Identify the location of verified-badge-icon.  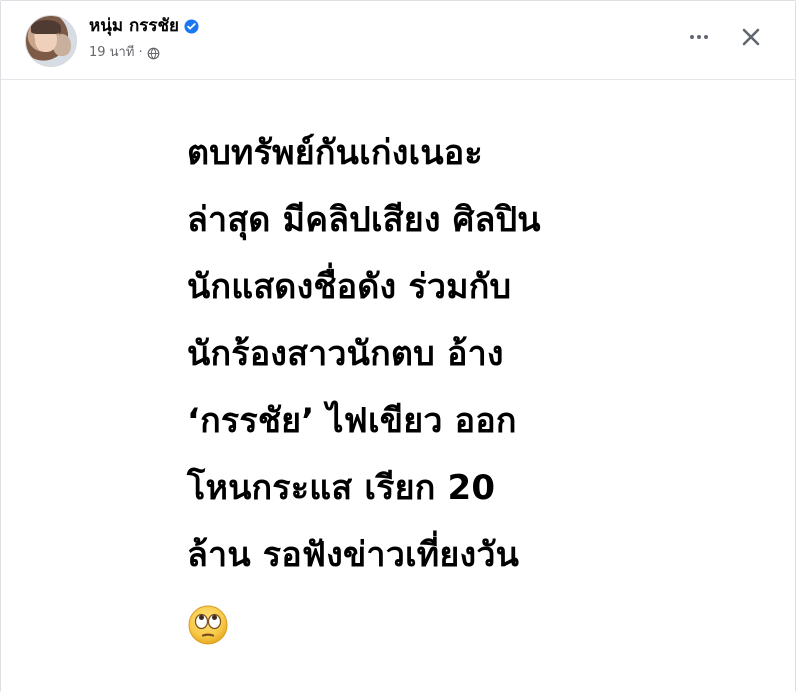
(191, 26).